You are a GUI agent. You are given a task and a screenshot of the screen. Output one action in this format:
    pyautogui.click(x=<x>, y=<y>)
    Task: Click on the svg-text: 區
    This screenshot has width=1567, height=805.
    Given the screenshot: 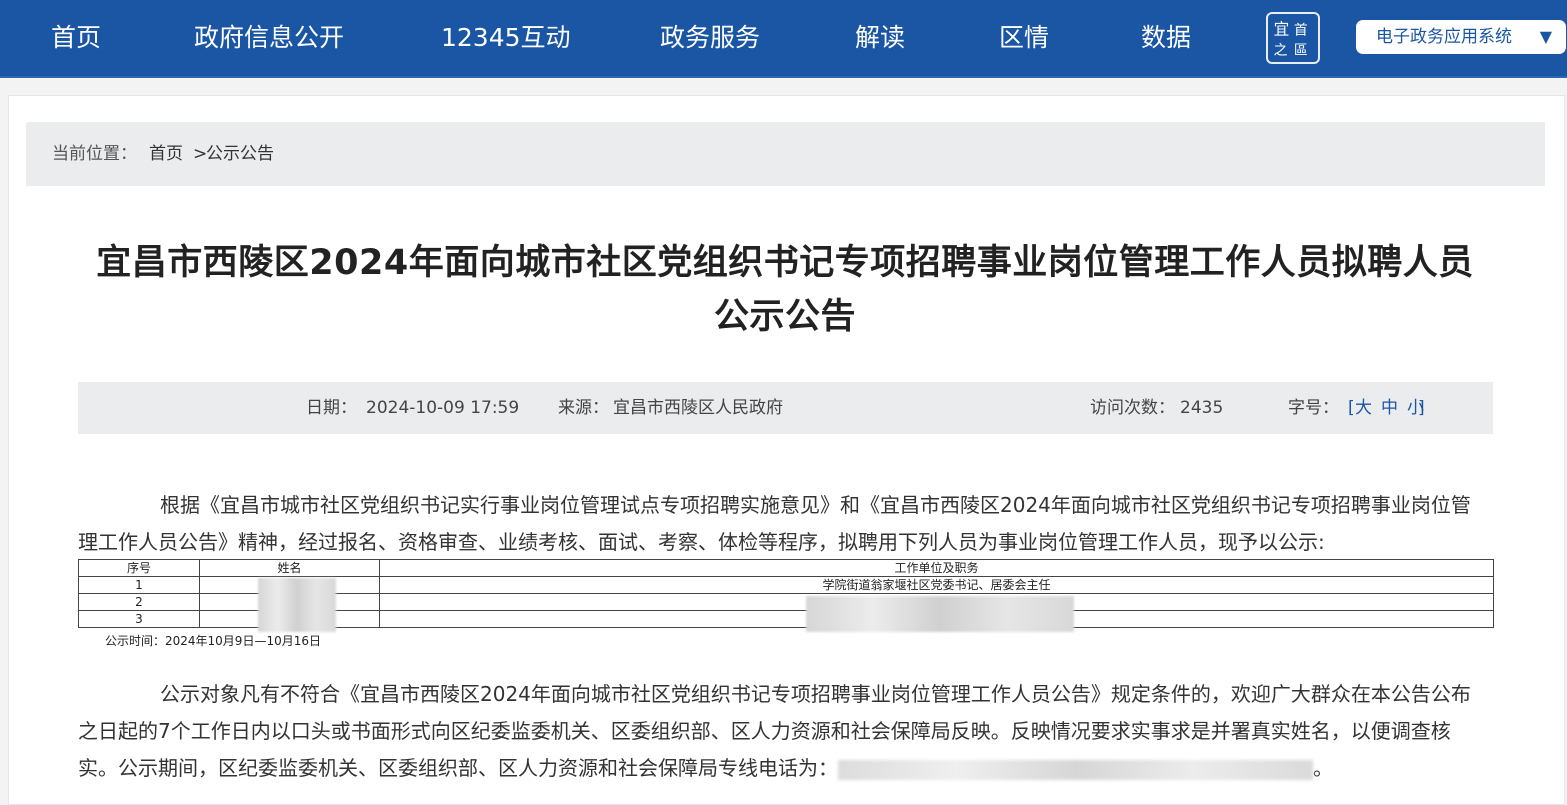 What is the action you would take?
    pyautogui.click(x=1301, y=51)
    